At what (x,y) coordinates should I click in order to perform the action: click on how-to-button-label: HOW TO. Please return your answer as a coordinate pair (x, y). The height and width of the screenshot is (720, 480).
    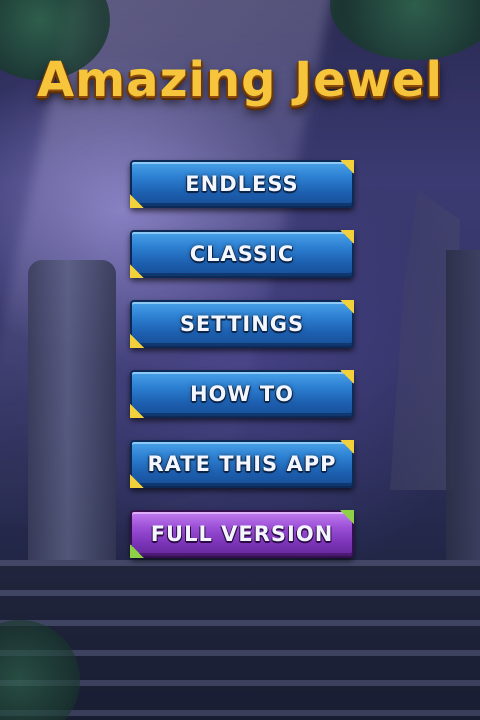
    Looking at the image, I should click on (242, 394).